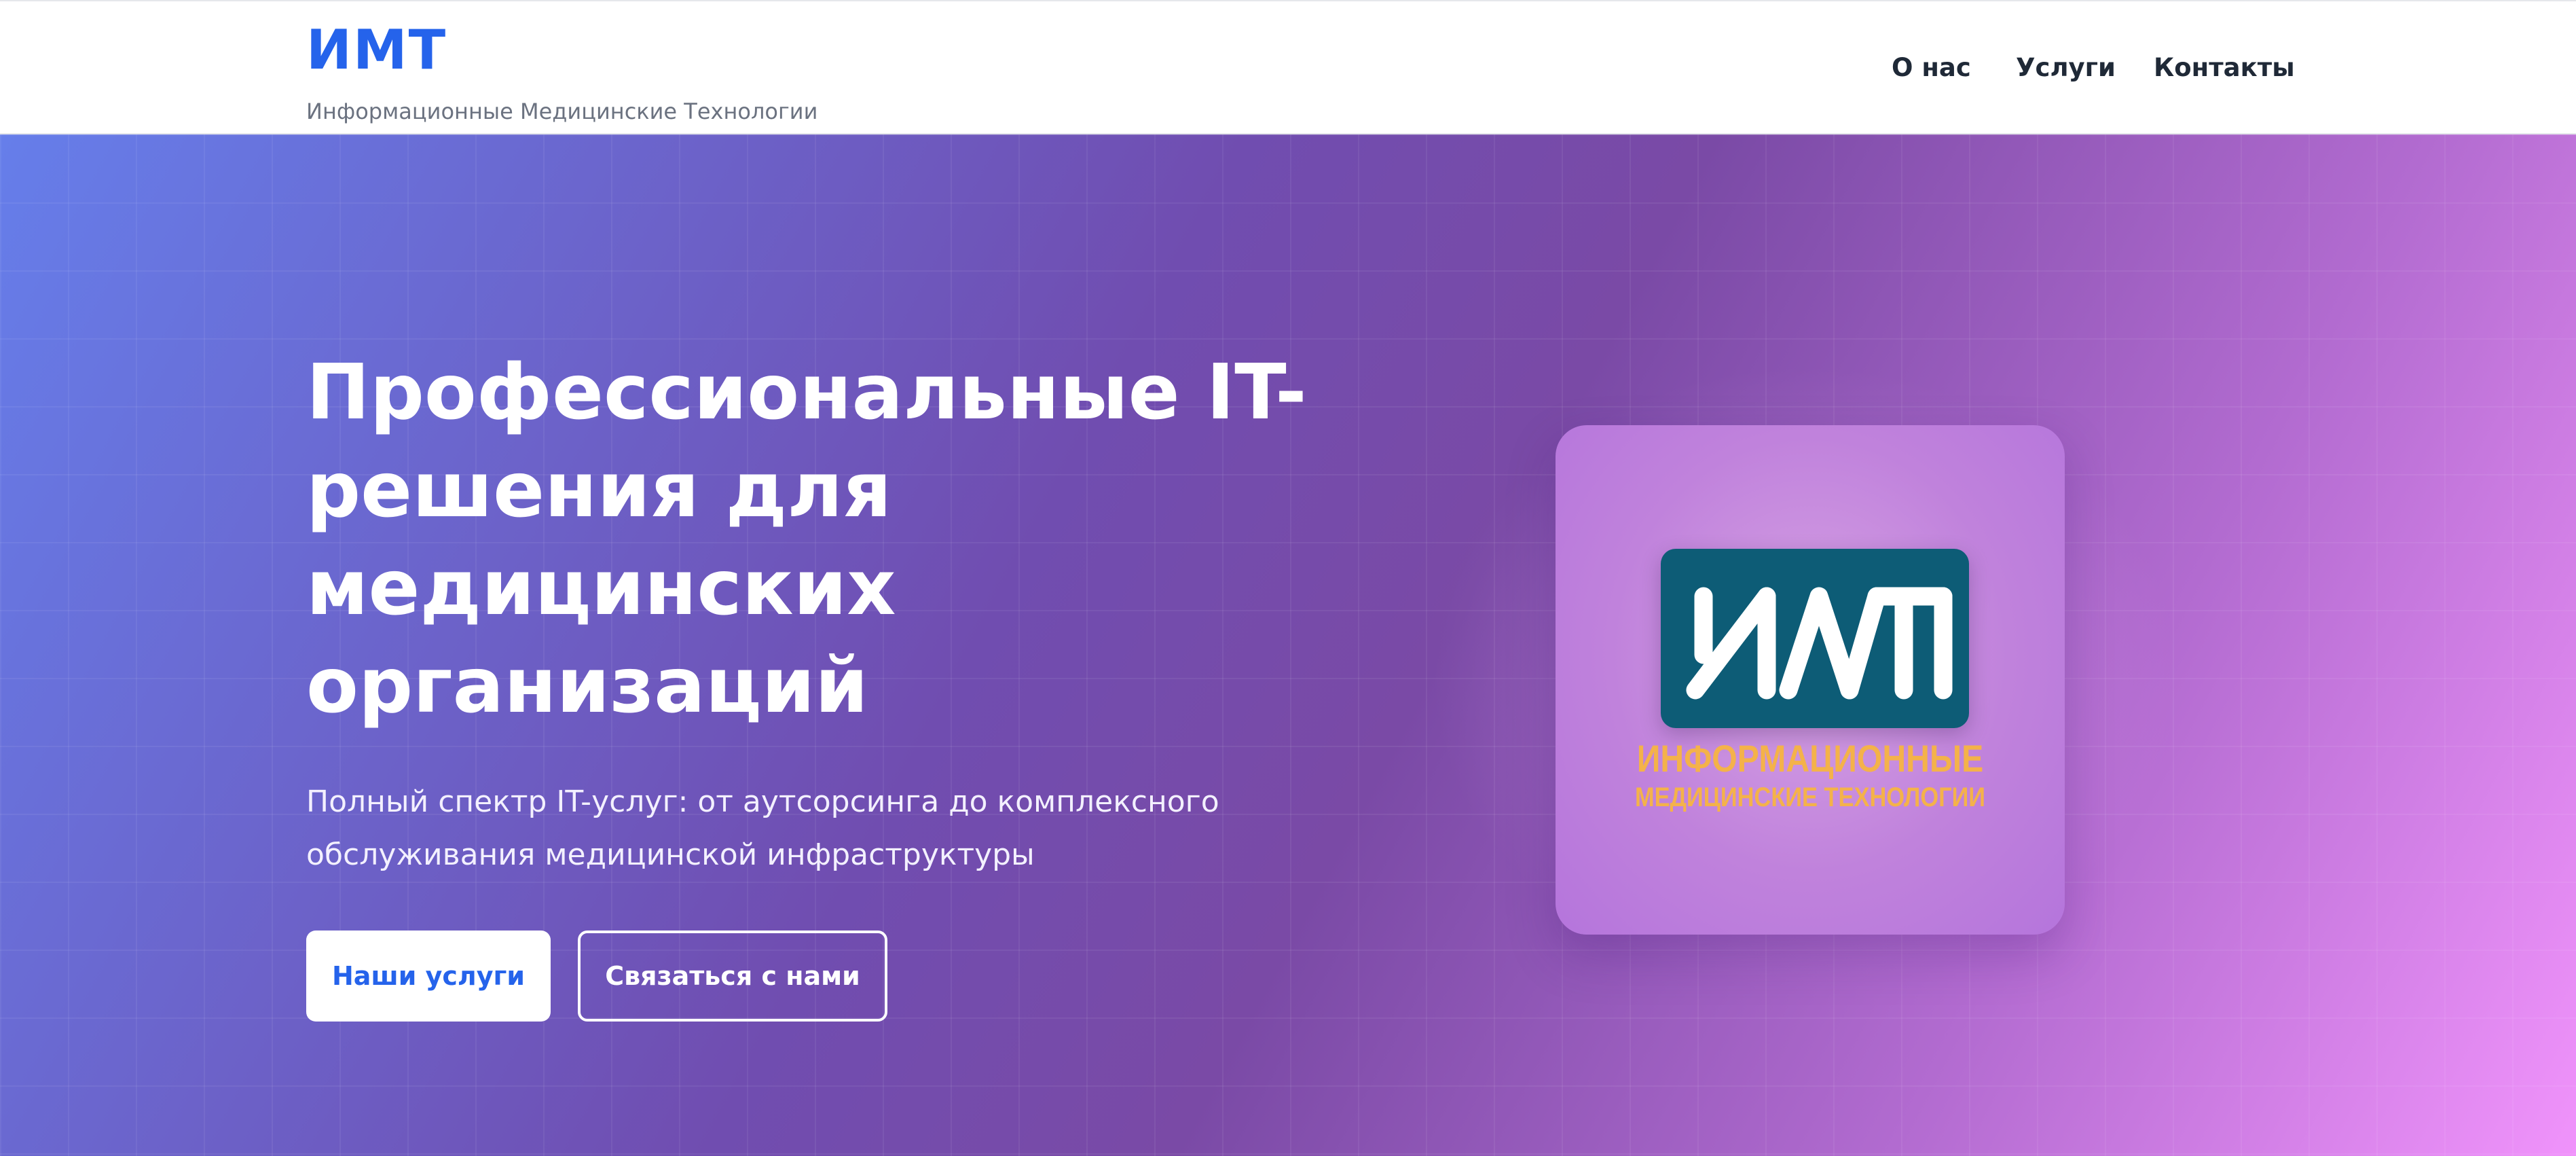  What do you see at coordinates (601, 588) in the screenshot?
I see `hero-title-line: медицинских` at bounding box center [601, 588].